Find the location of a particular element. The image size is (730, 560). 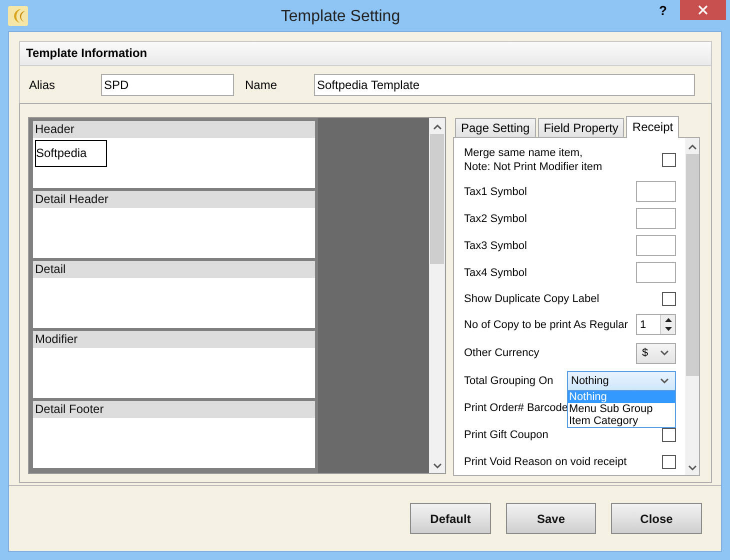

dropdown: Nothing is located at coordinates (621, 381).